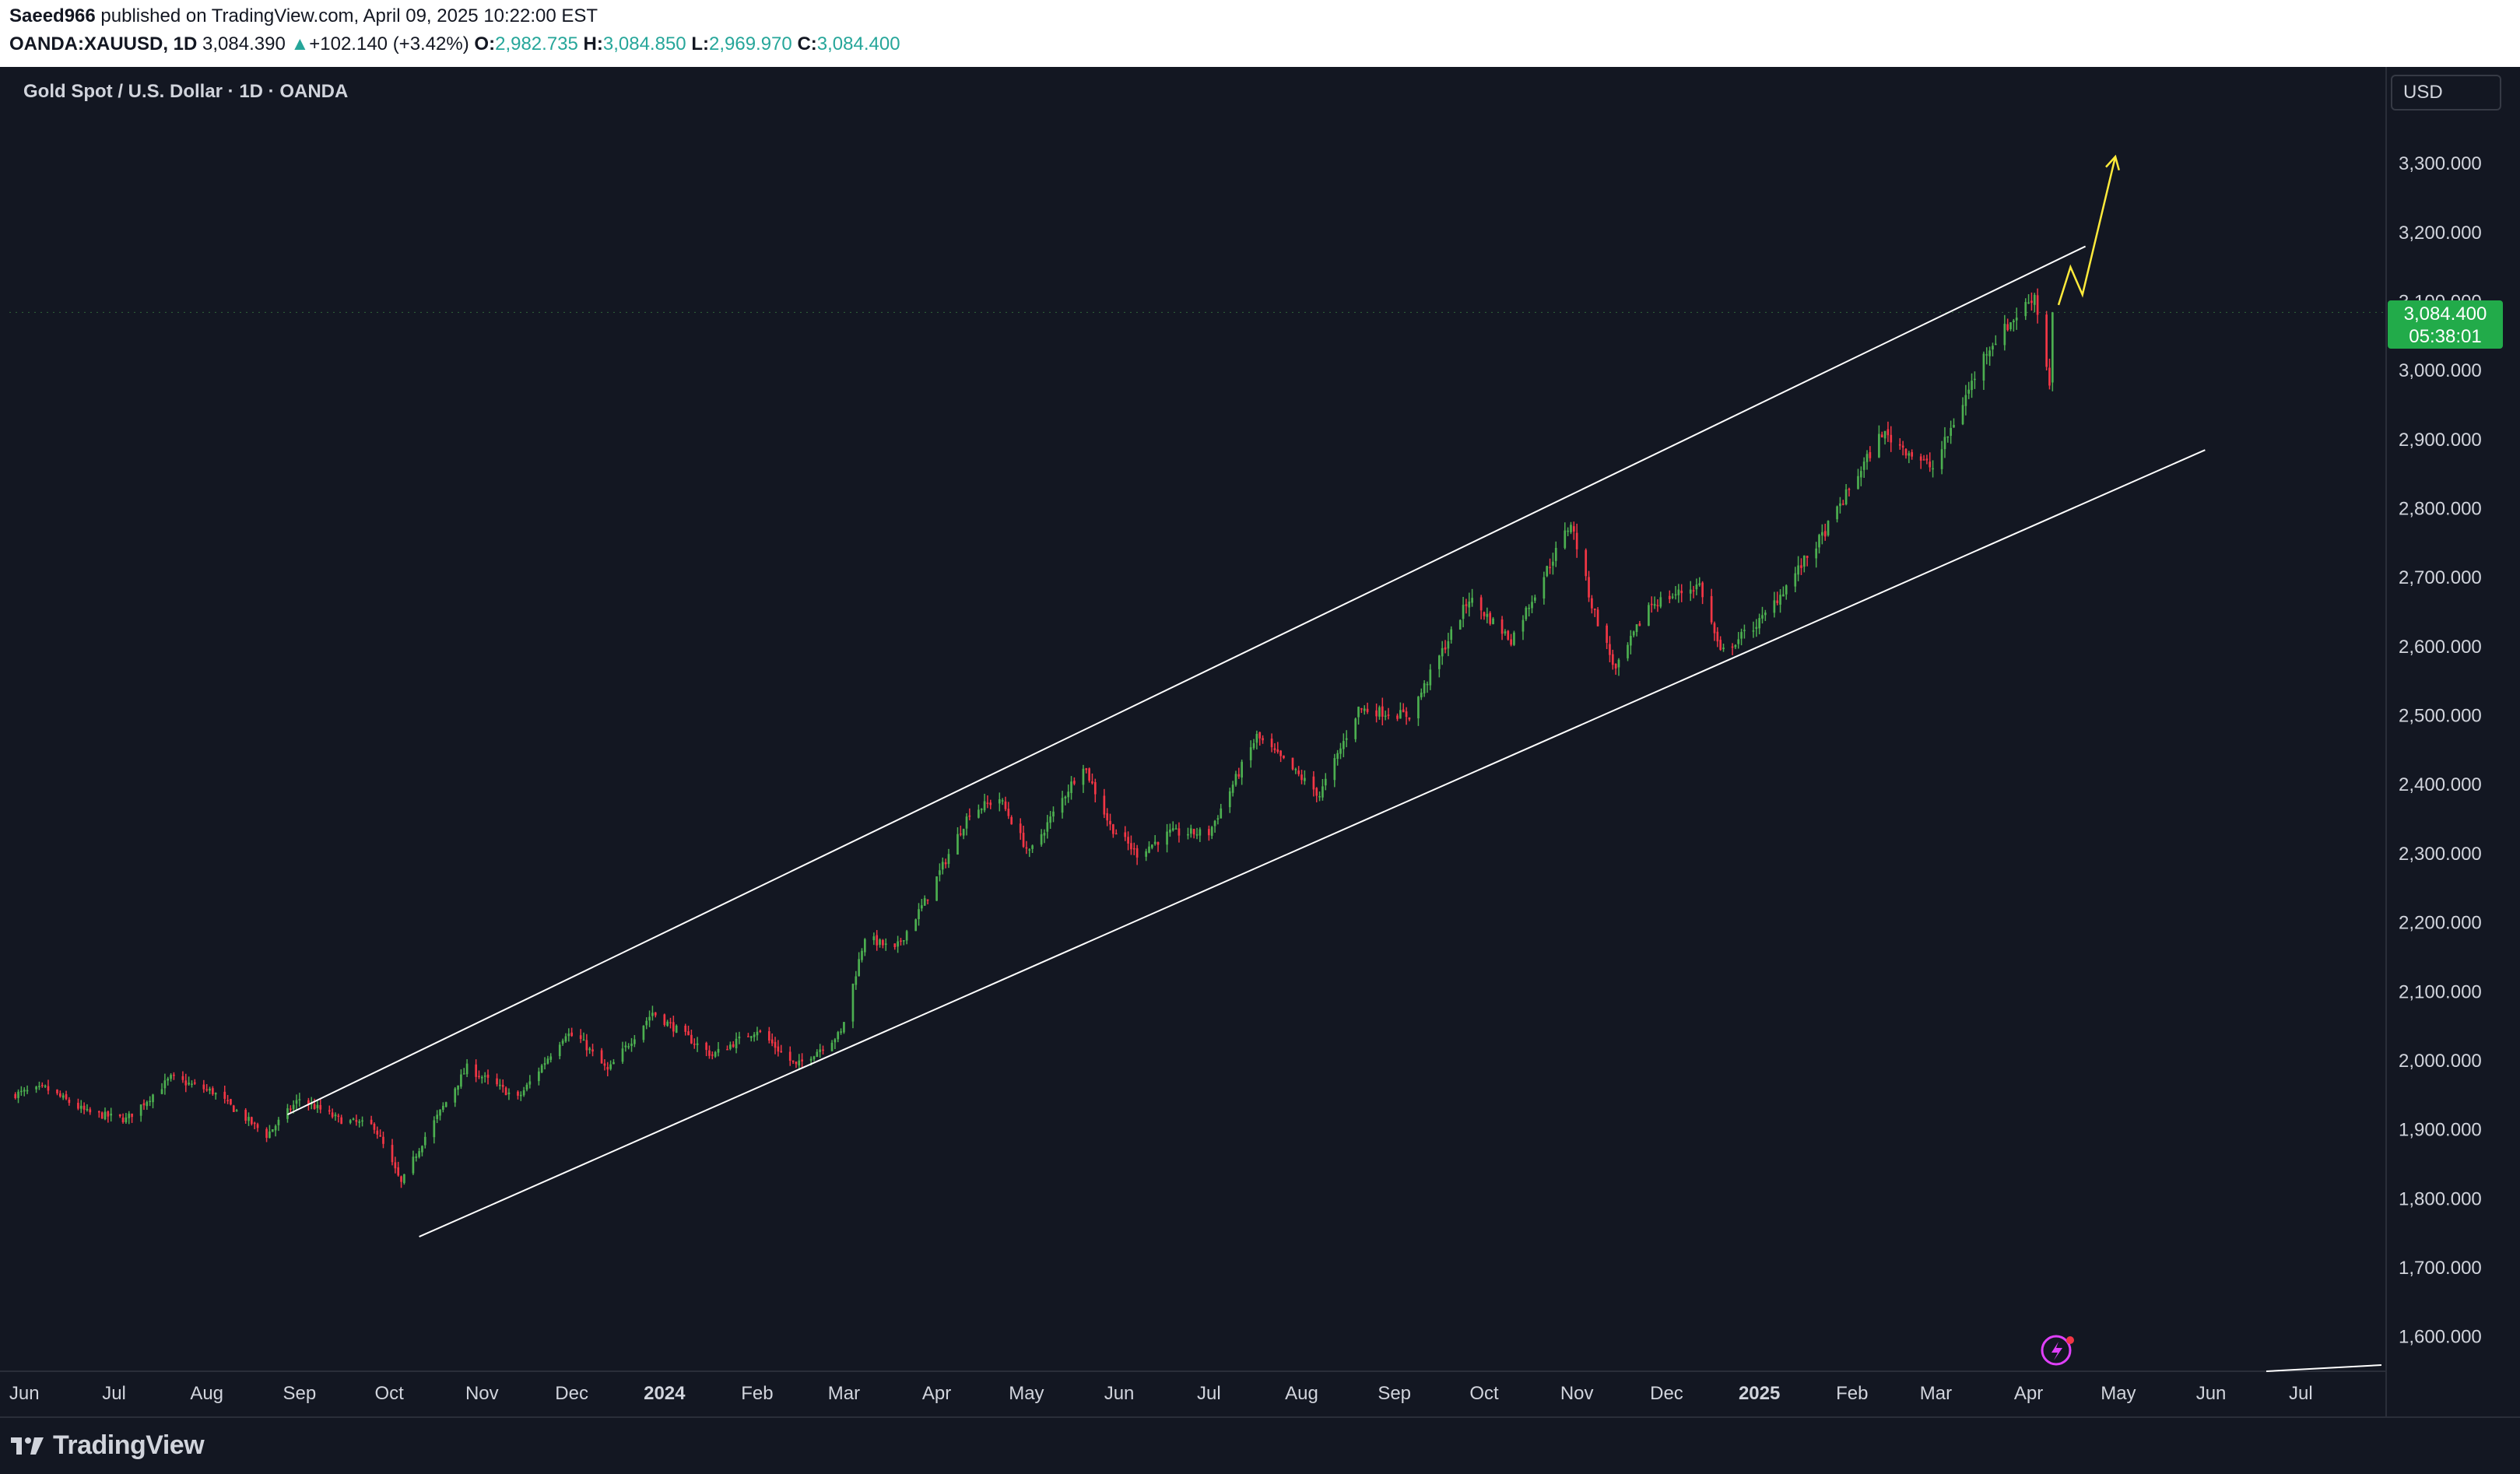  What do you see at coordinates (2441, 1337) in the screenshot?
I see `y-tick-label: 1,600.000` at bounding box center [2441, 1337].